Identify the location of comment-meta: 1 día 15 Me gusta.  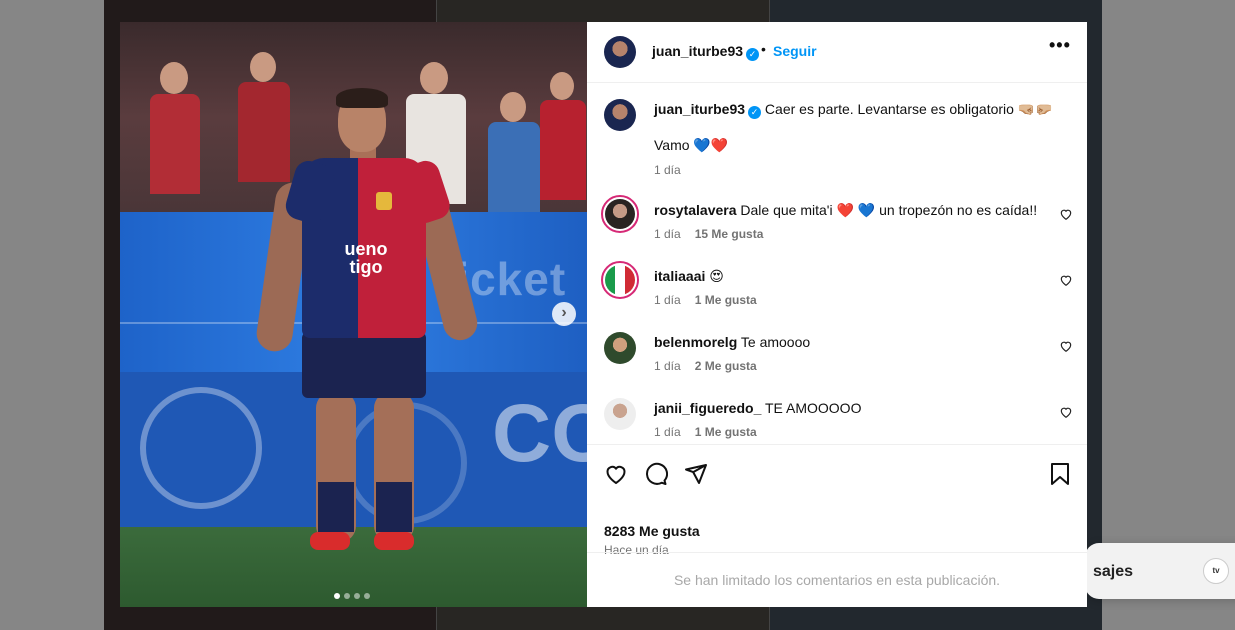
(708, 234).